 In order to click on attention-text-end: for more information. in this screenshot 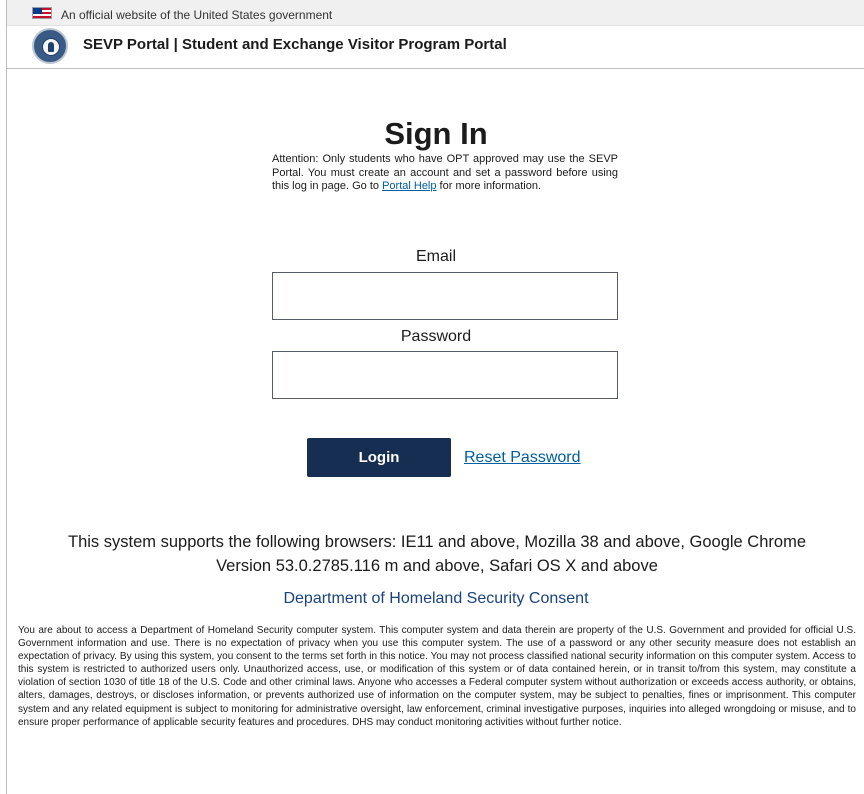, I will do `click(489, 186)`.